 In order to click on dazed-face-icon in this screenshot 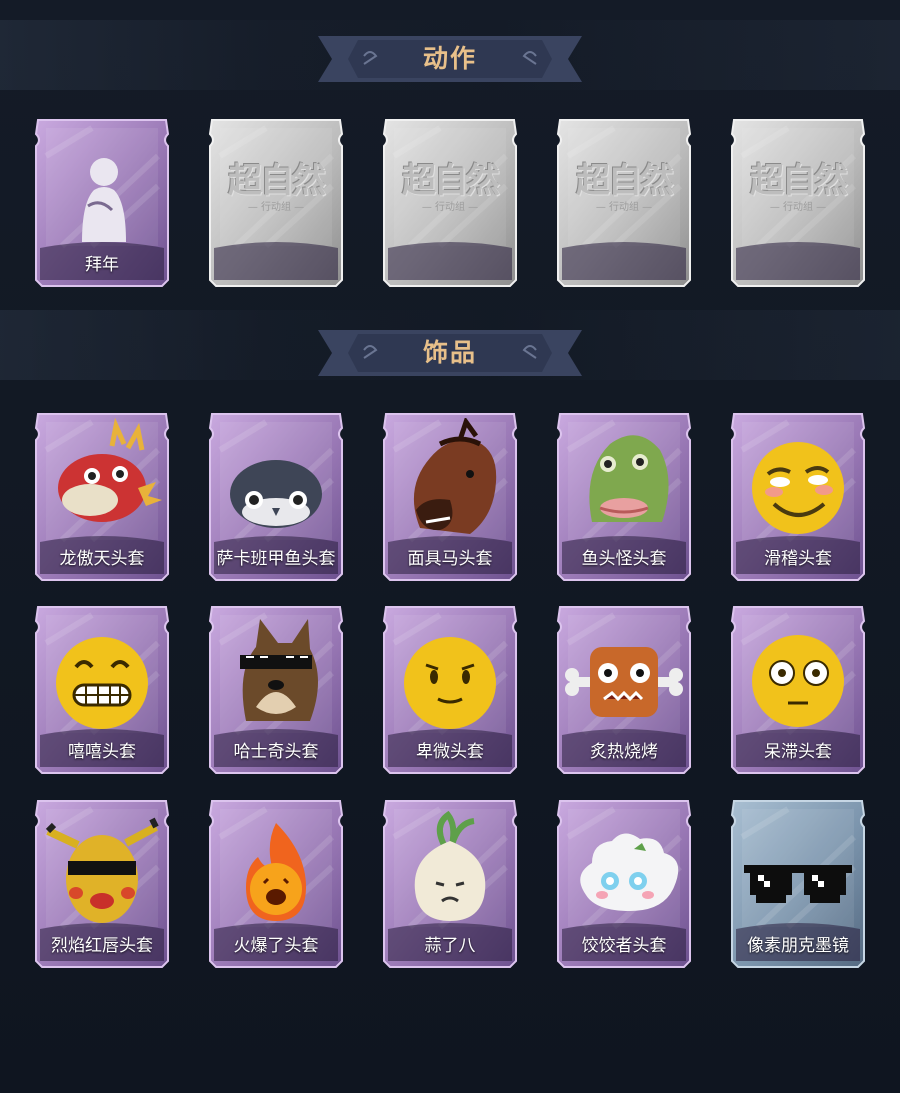, I will do `click(798, 673)`.